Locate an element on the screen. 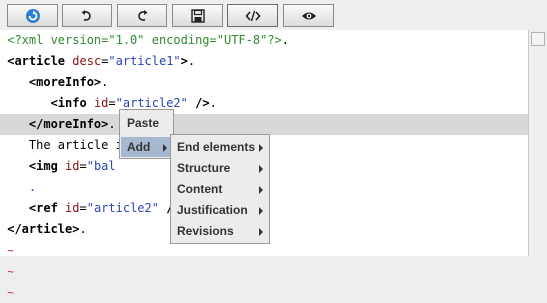  code-token: <article is located at coordinates (36, 61).